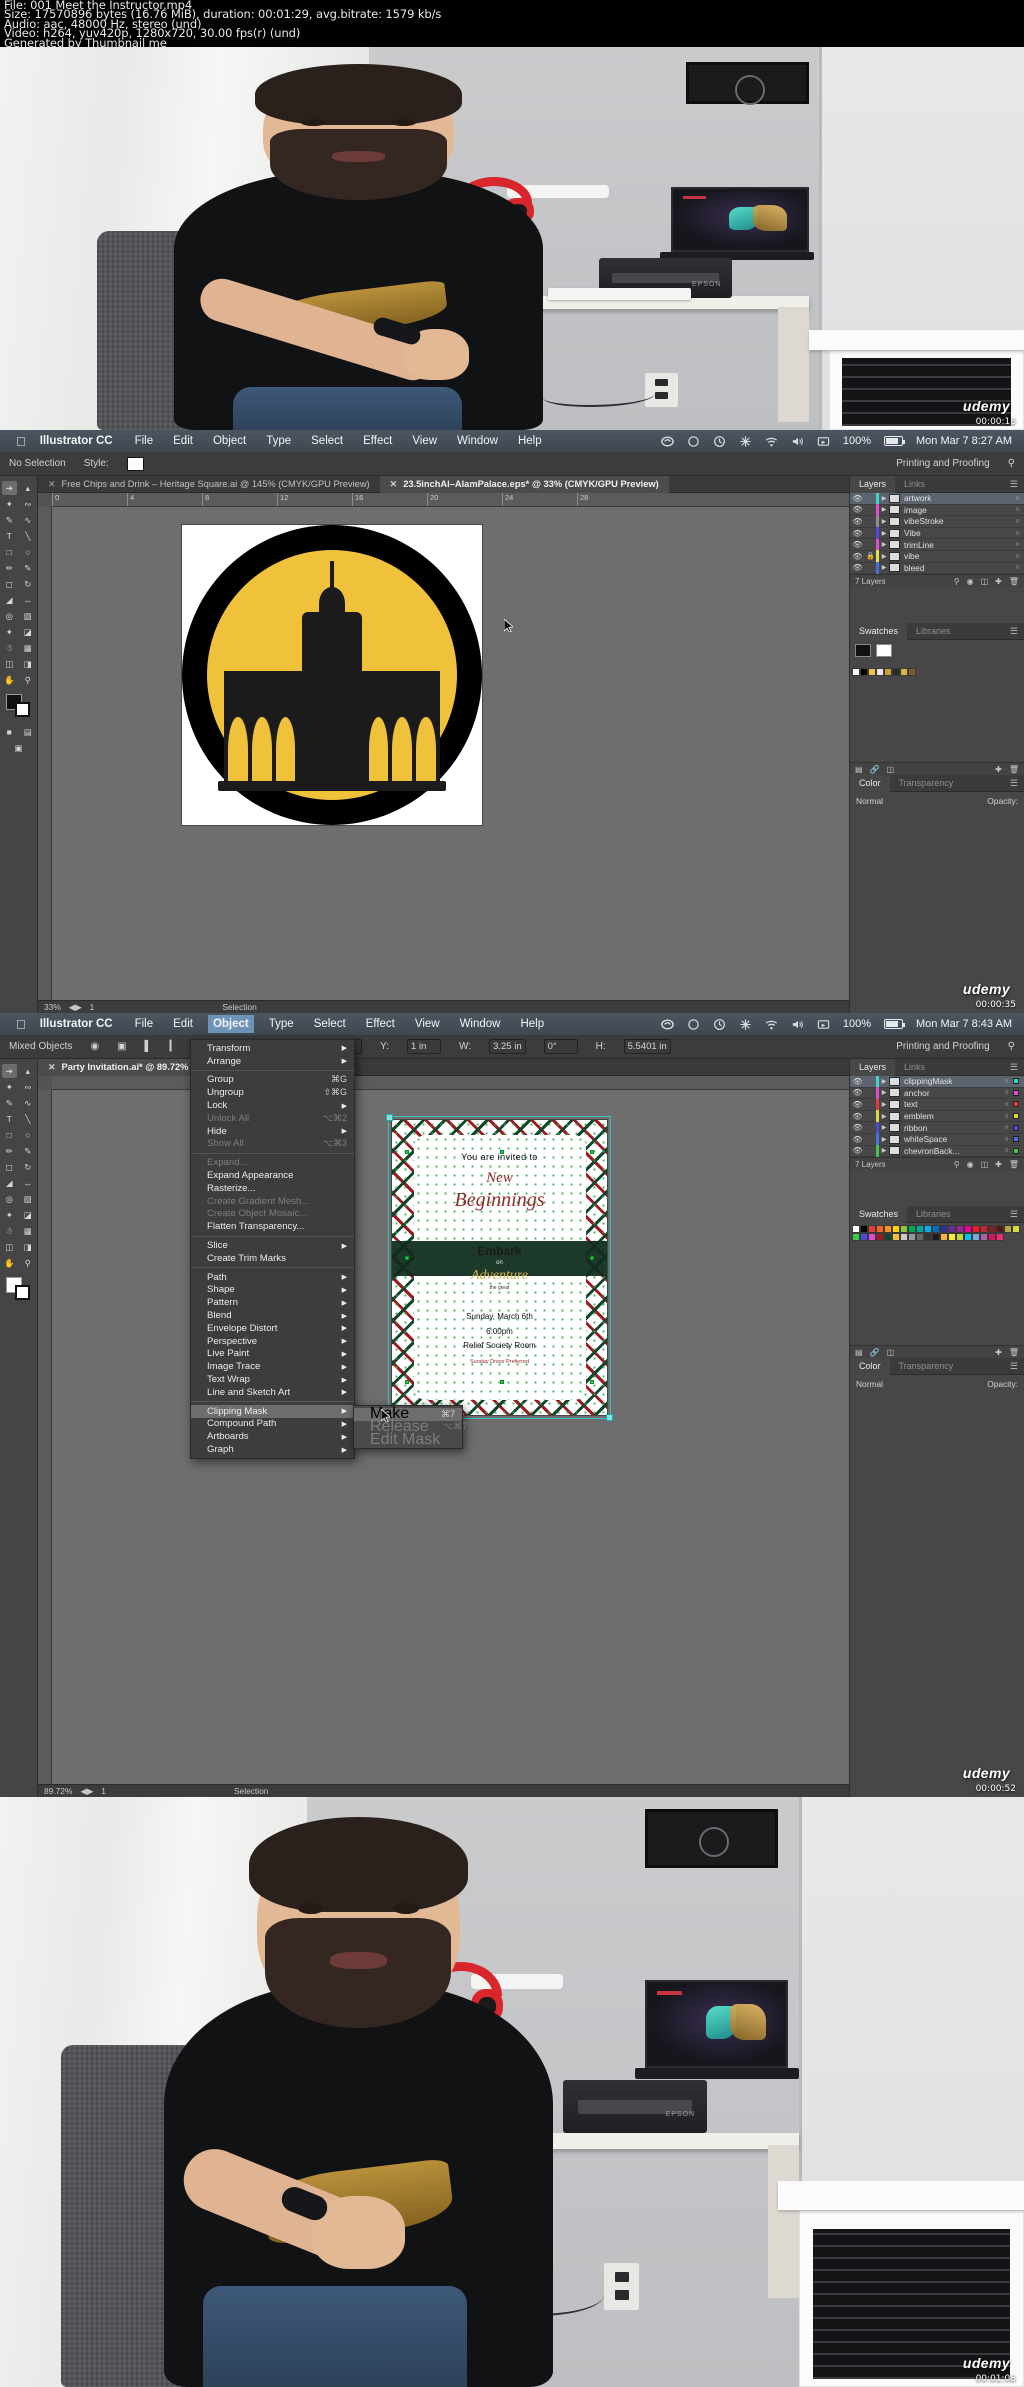 This screenshot has width=1024, height=2387. I want to click on new-sublayer-icon: ◫, so click(985, 581).